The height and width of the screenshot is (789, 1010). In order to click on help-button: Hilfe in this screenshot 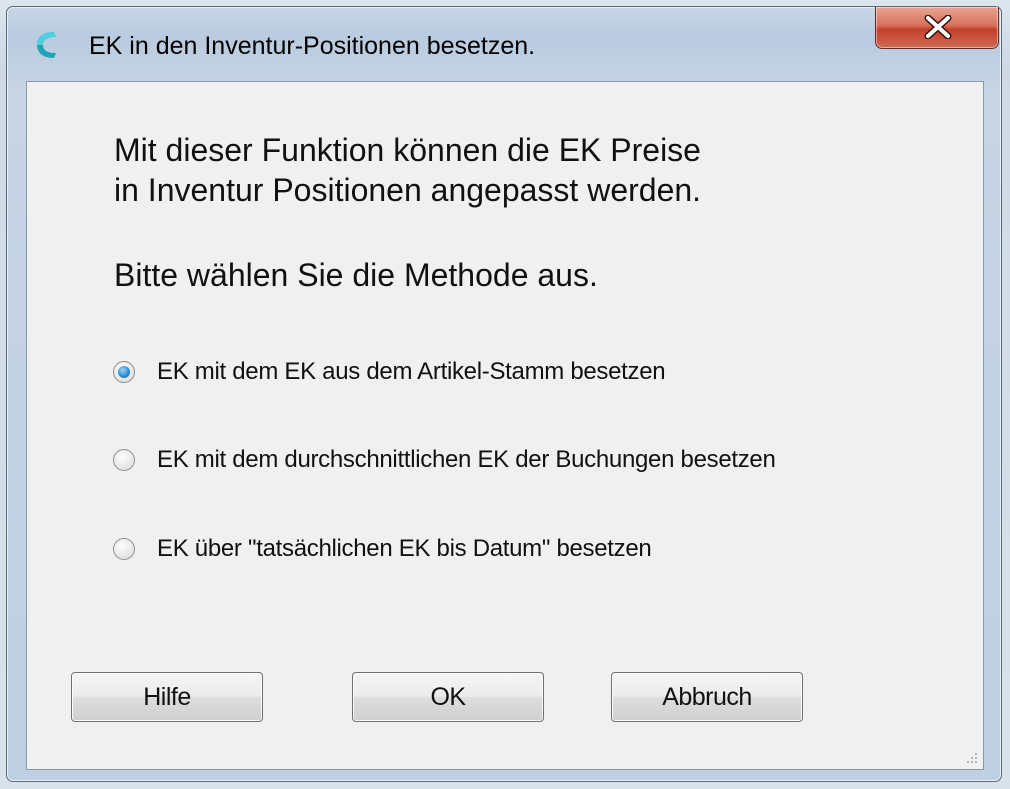, I will do `click(167, 697)`.